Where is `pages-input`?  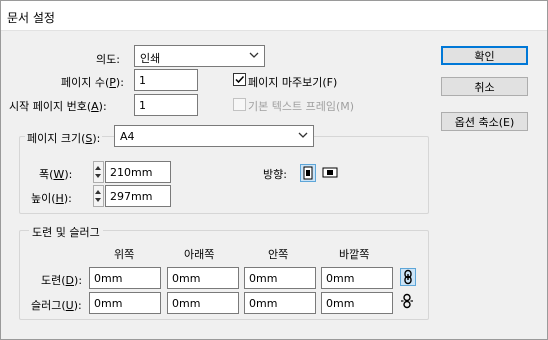
pages-input is located at coordinates (166, 80).